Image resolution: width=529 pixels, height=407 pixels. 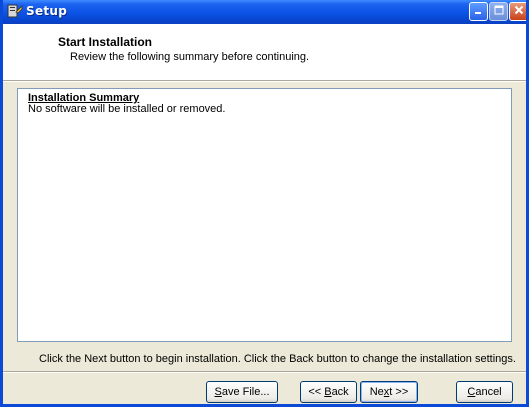 What do you see at coordinates (376, 392) in the screenshot?
I see `next-prefix: Ne` at bounding box center [376, 392].